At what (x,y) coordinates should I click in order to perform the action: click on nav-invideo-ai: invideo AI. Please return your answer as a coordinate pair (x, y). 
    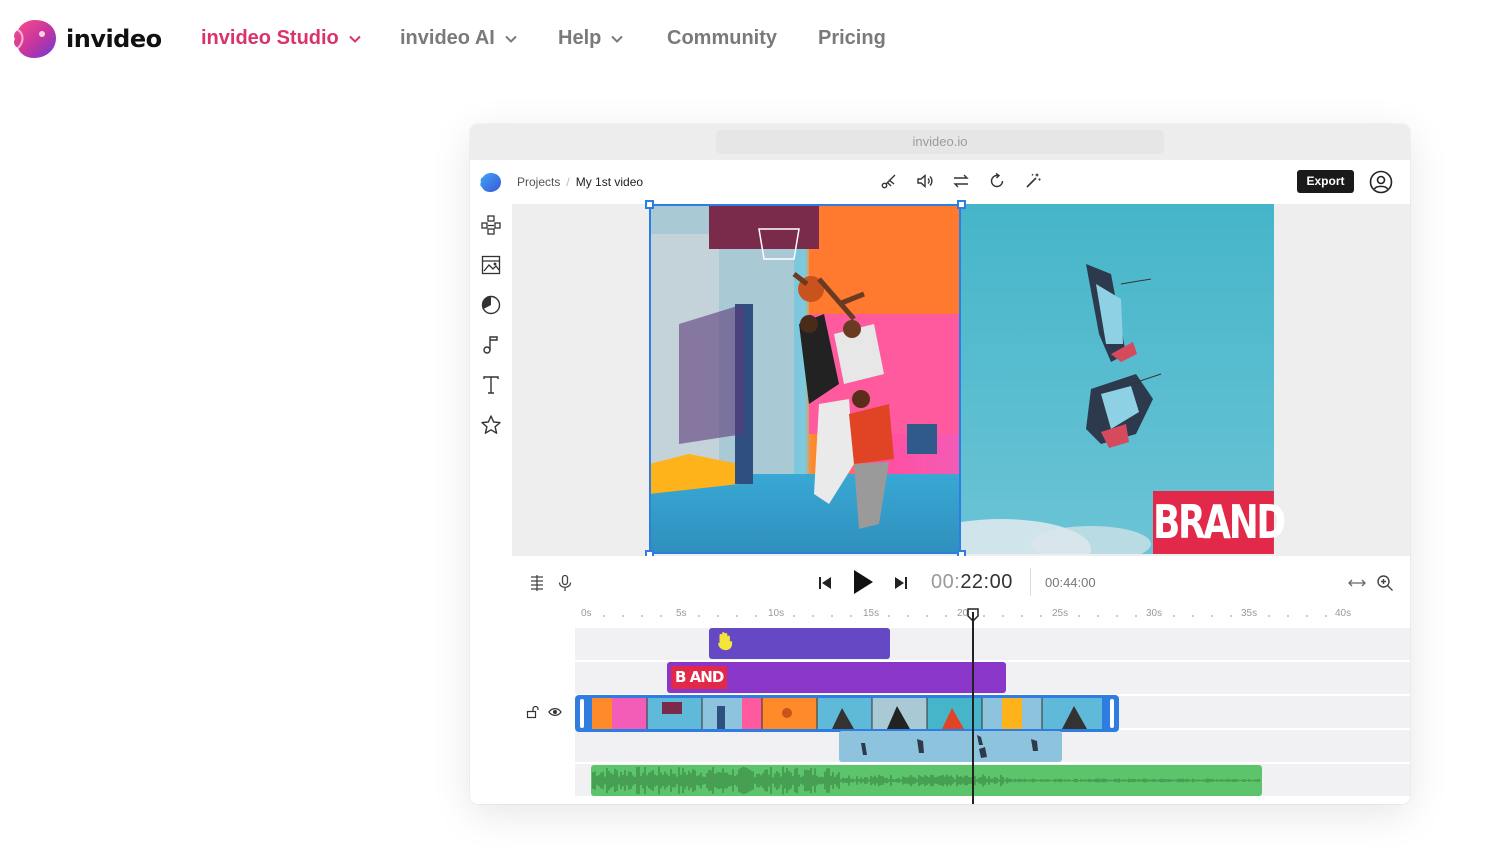
    Looking at the image, I should click on (458, 38).